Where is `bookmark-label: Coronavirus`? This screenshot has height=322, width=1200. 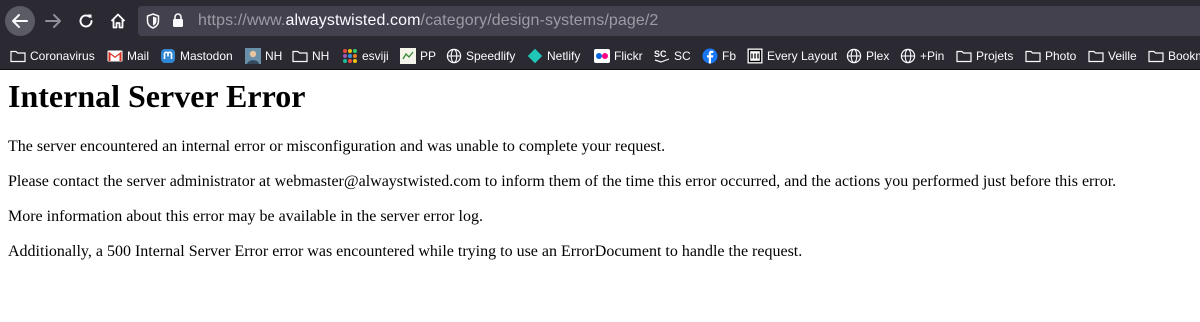 bookmark-label: Coronavirus is located at coordinates (62, 56).